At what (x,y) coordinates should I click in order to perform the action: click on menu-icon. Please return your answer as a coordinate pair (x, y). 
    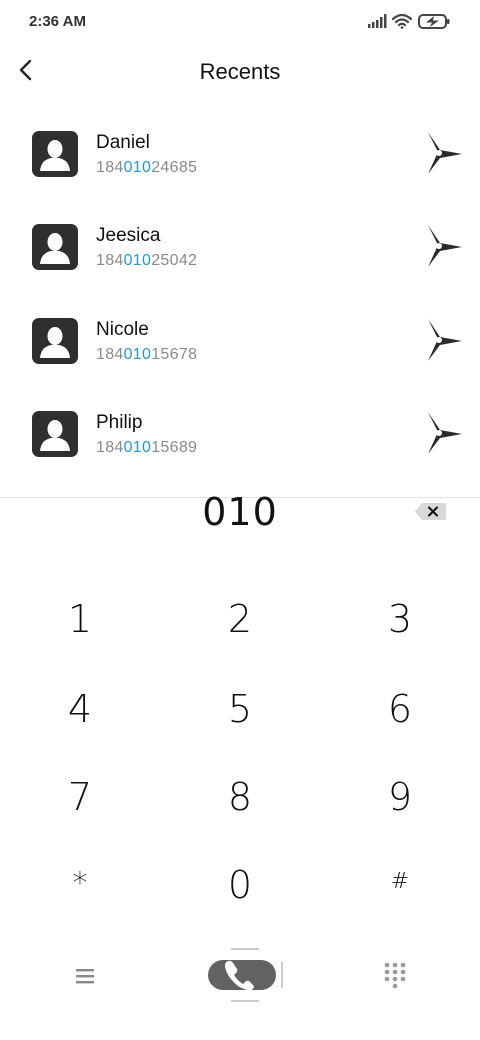
    Looking at the image, I should click on (85, 976).